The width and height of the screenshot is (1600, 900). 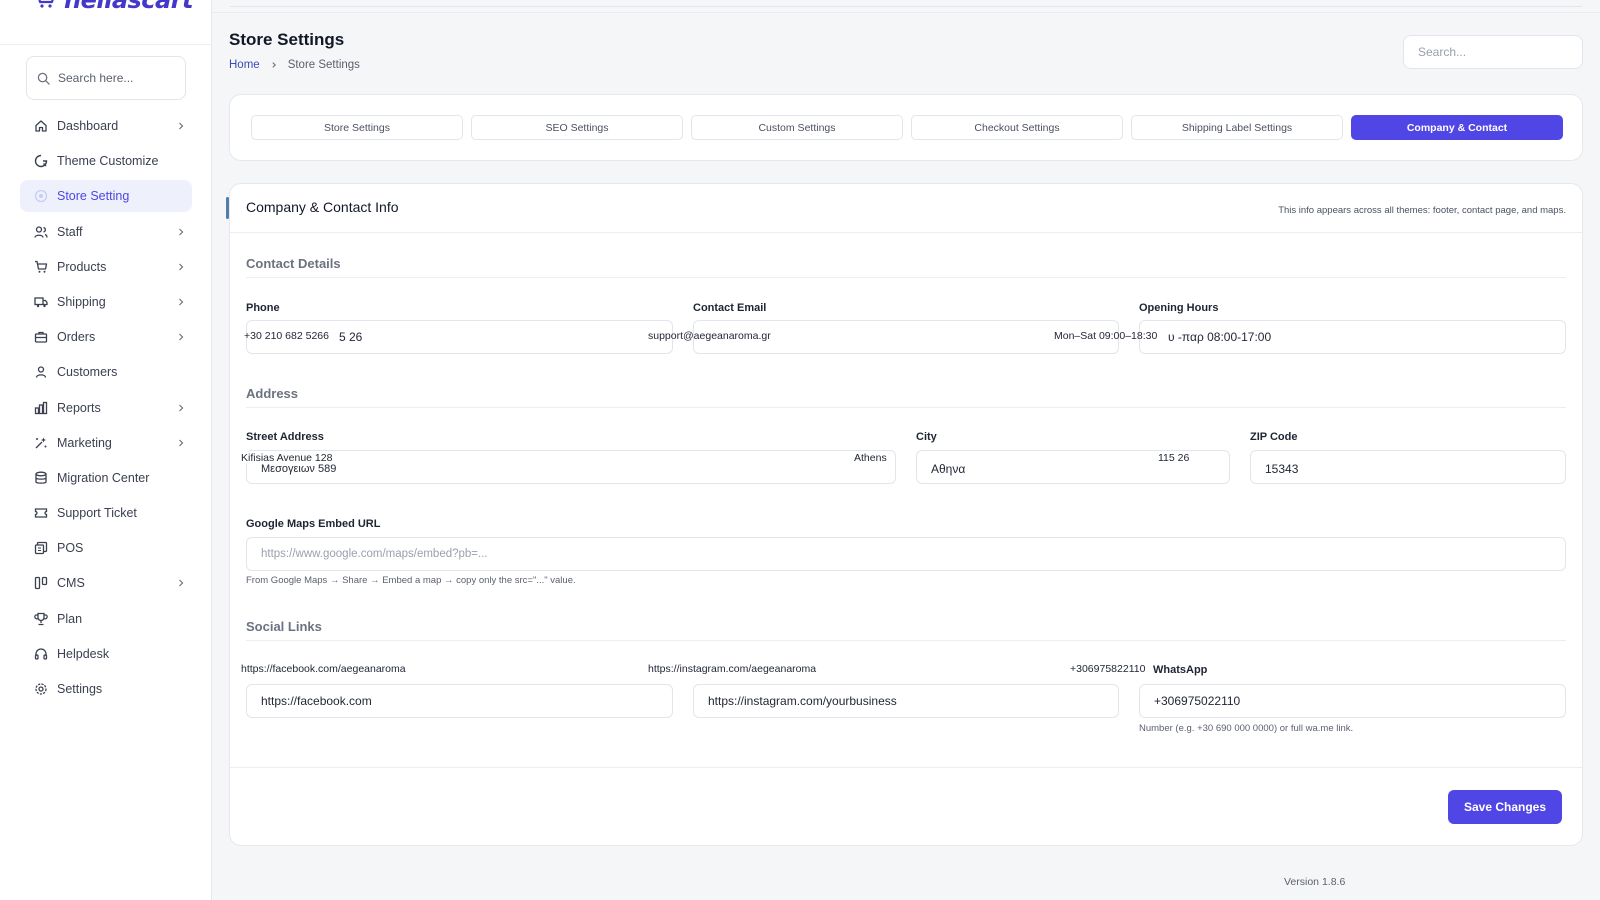 What do you see at coordinates (284, 626) in the screenshot?
I see `section-title-social: Social Links` at bounding box center [284, 626].